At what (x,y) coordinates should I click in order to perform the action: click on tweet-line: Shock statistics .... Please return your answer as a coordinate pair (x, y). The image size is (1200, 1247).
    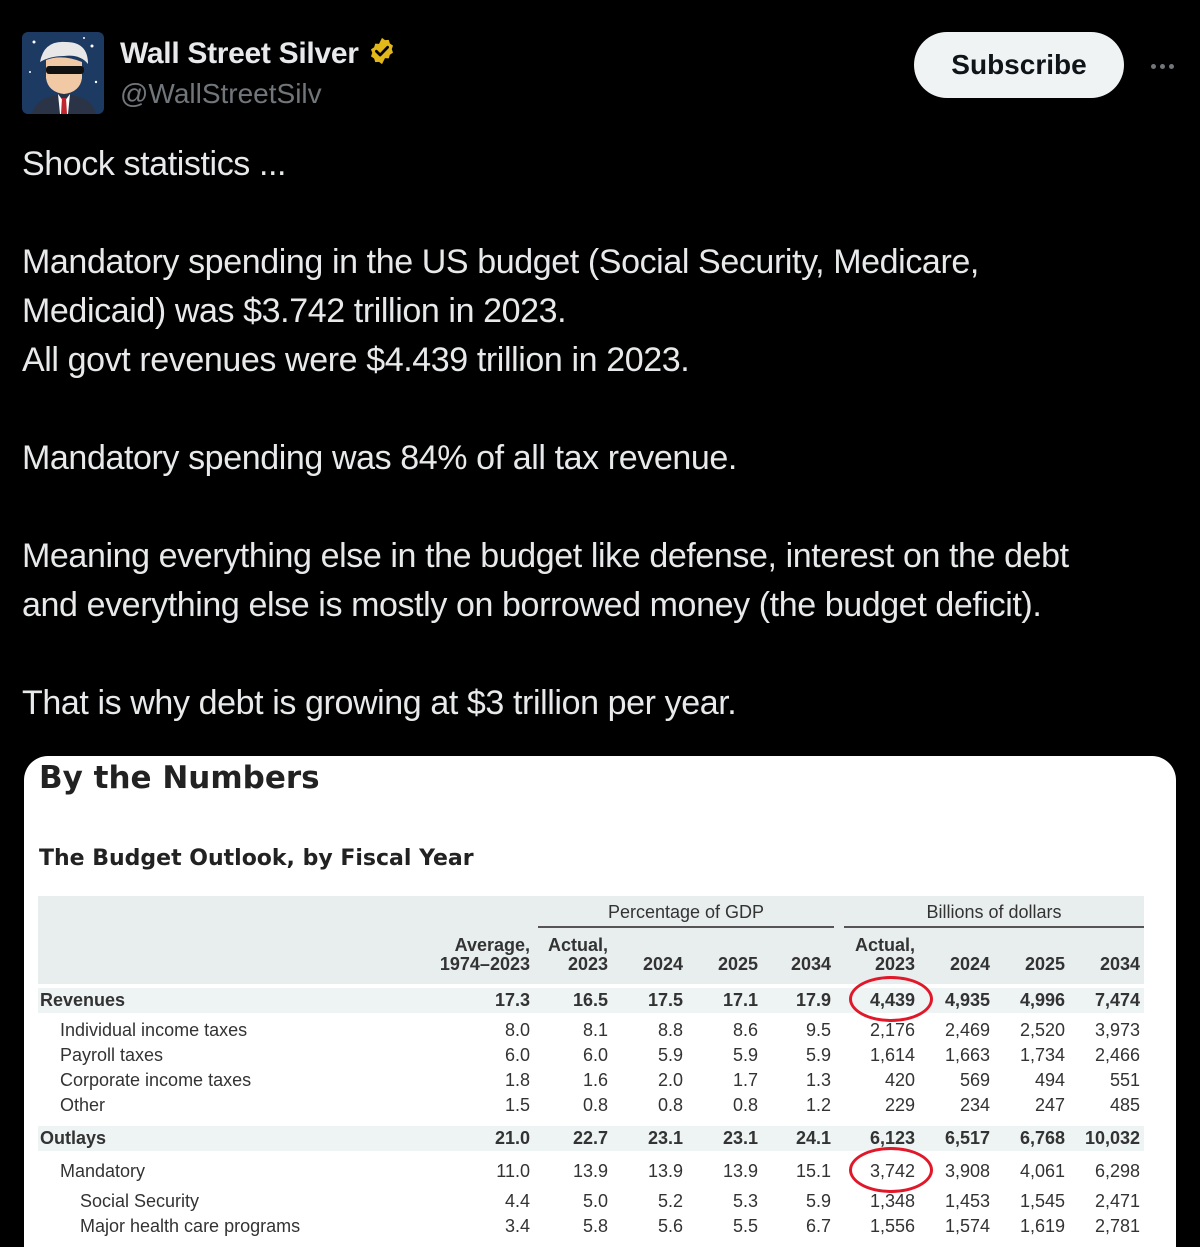
    Looking at the image, I should click on (154, 164).